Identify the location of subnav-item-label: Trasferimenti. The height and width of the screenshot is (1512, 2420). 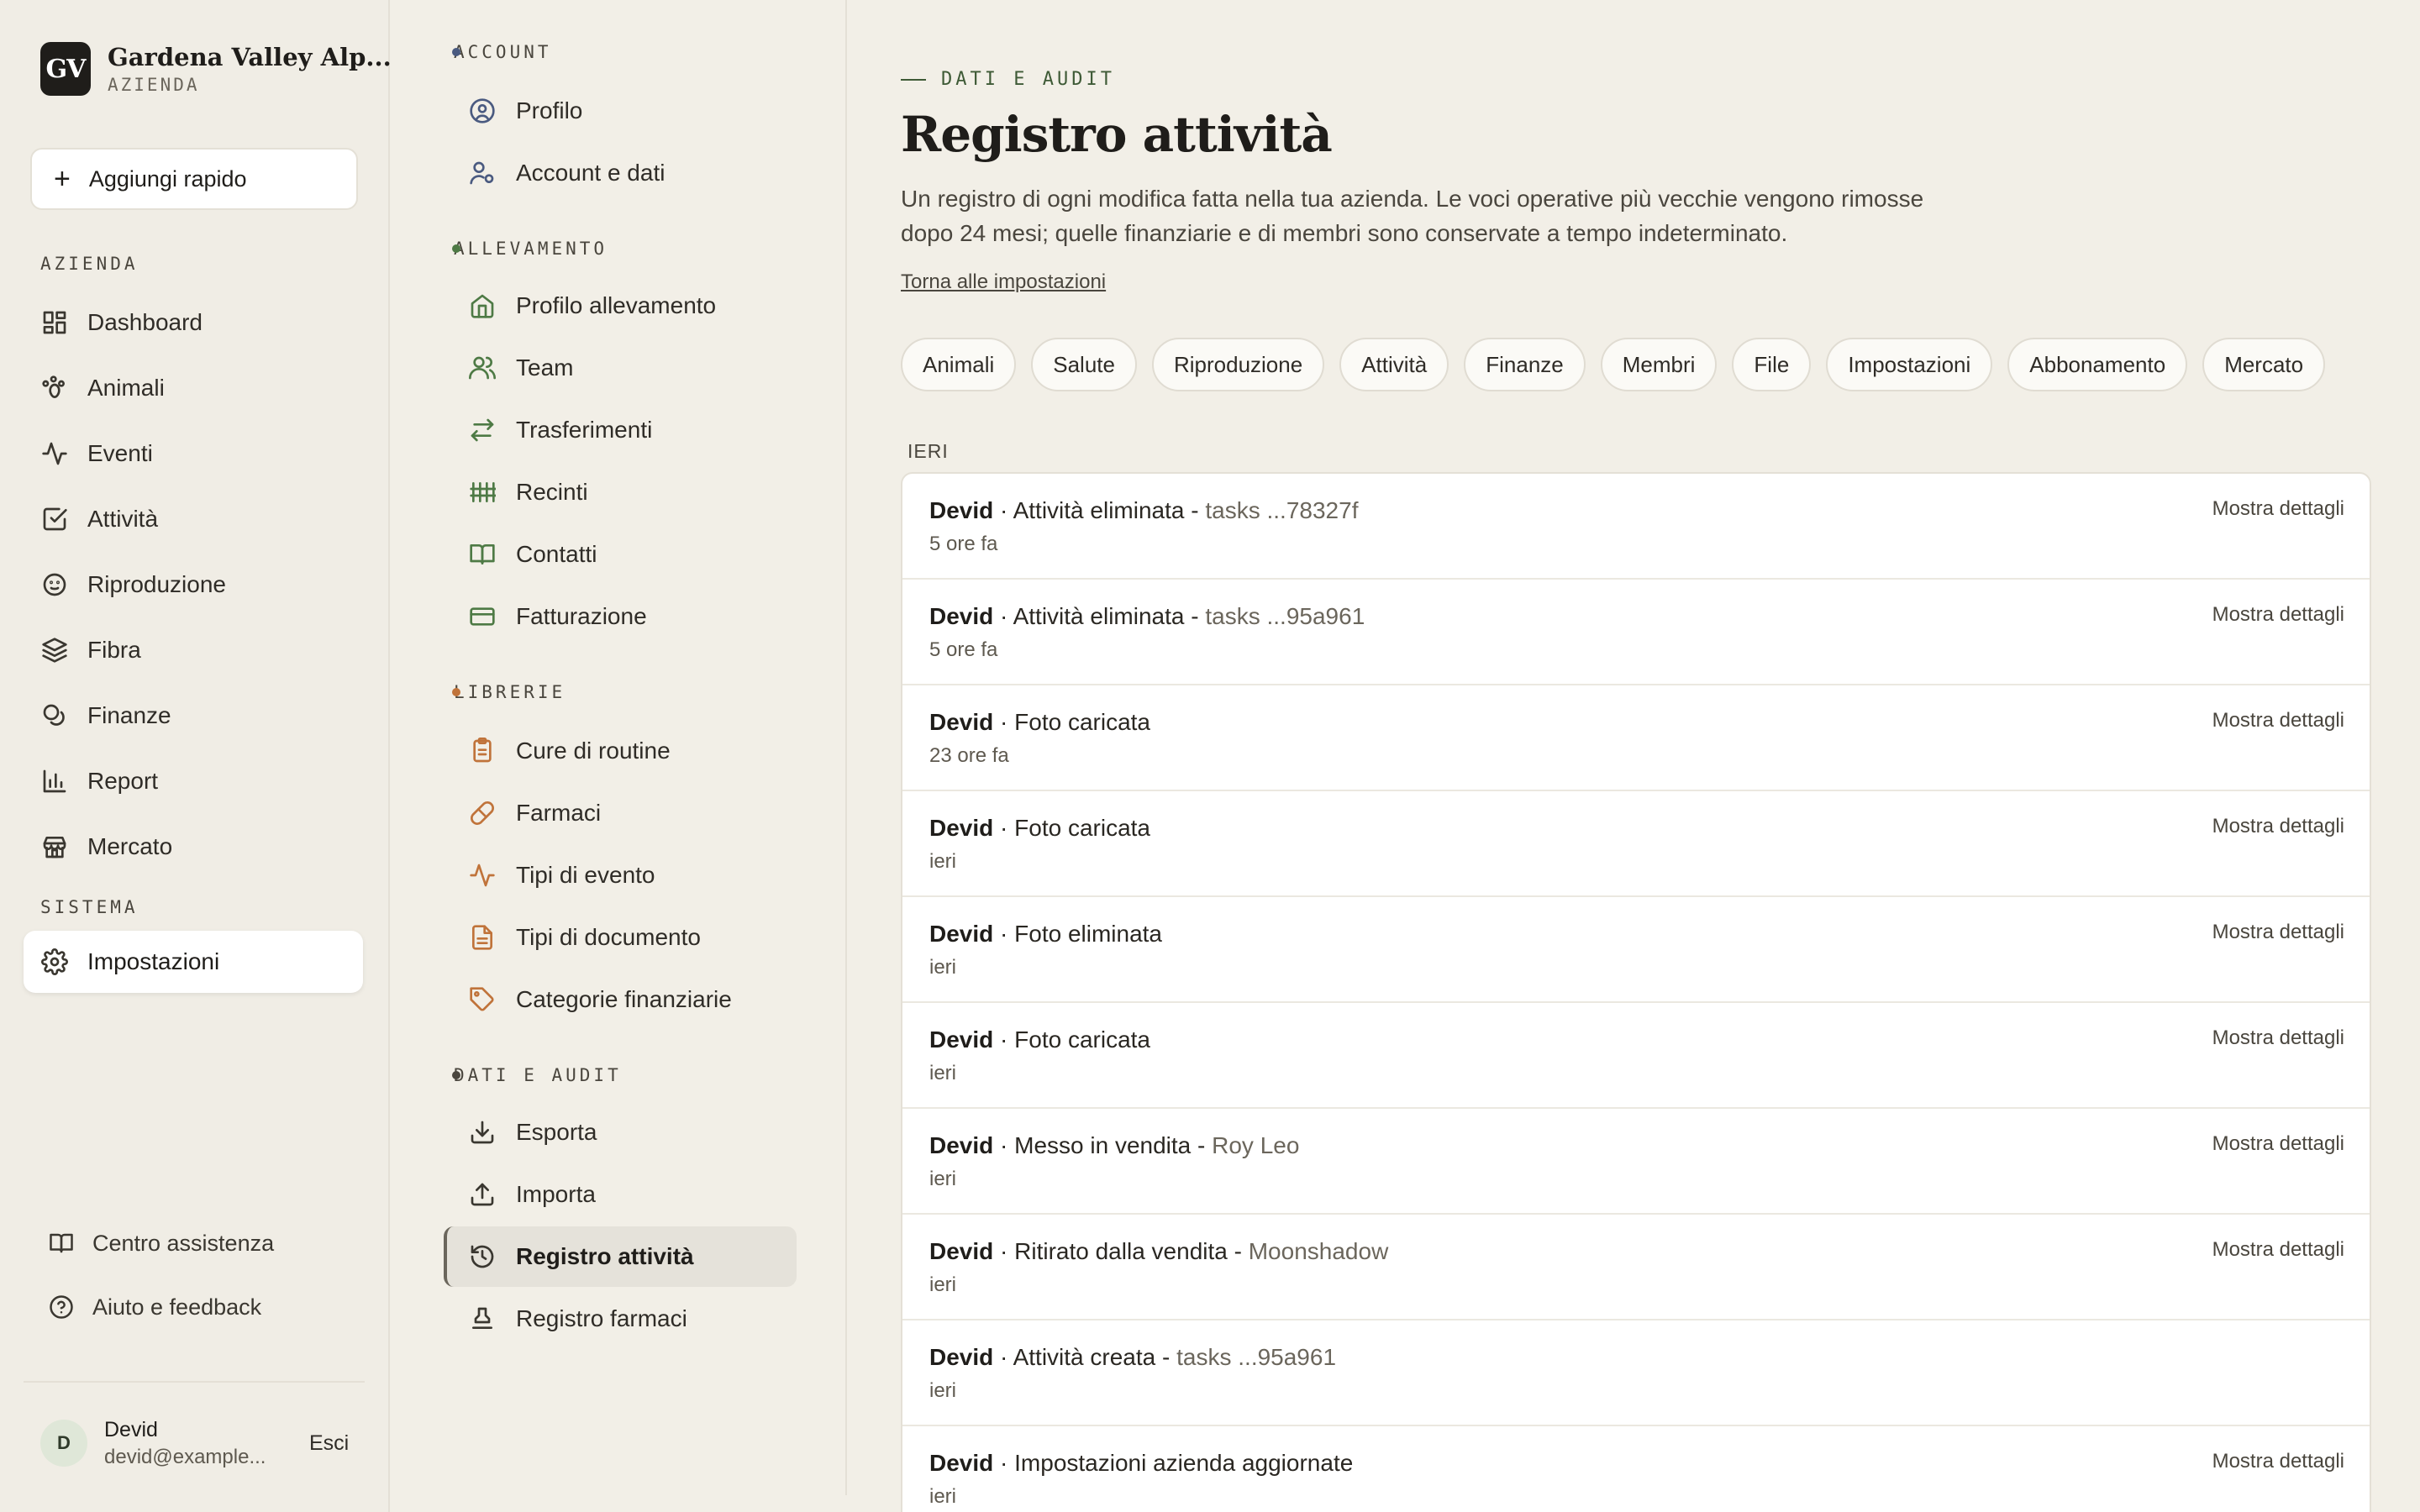
(584, 430).